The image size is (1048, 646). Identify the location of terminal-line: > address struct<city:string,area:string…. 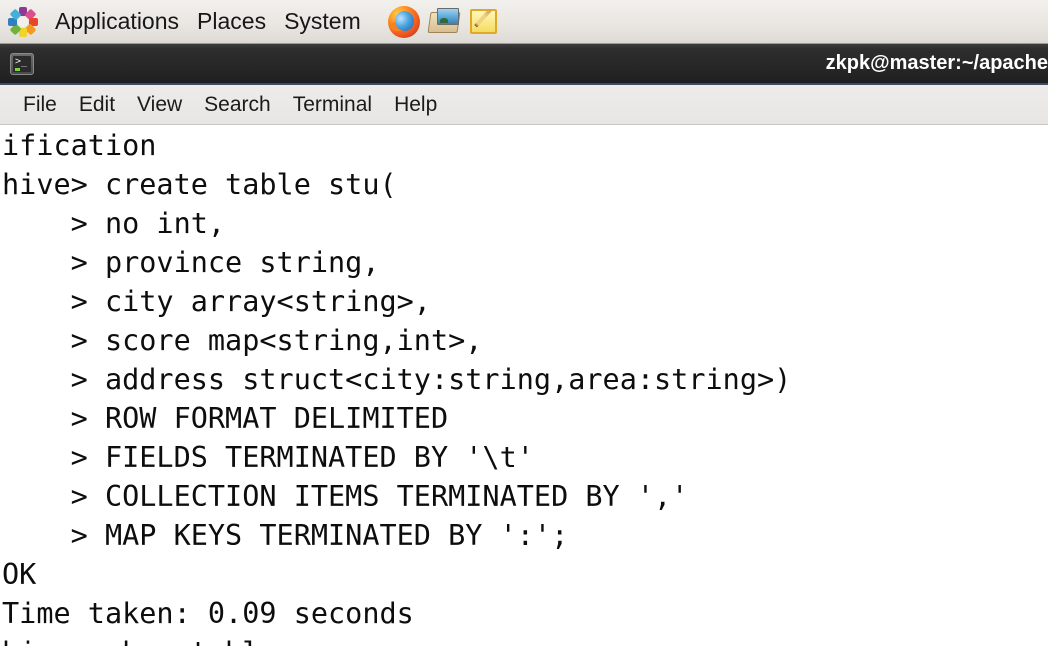
(397, 379).